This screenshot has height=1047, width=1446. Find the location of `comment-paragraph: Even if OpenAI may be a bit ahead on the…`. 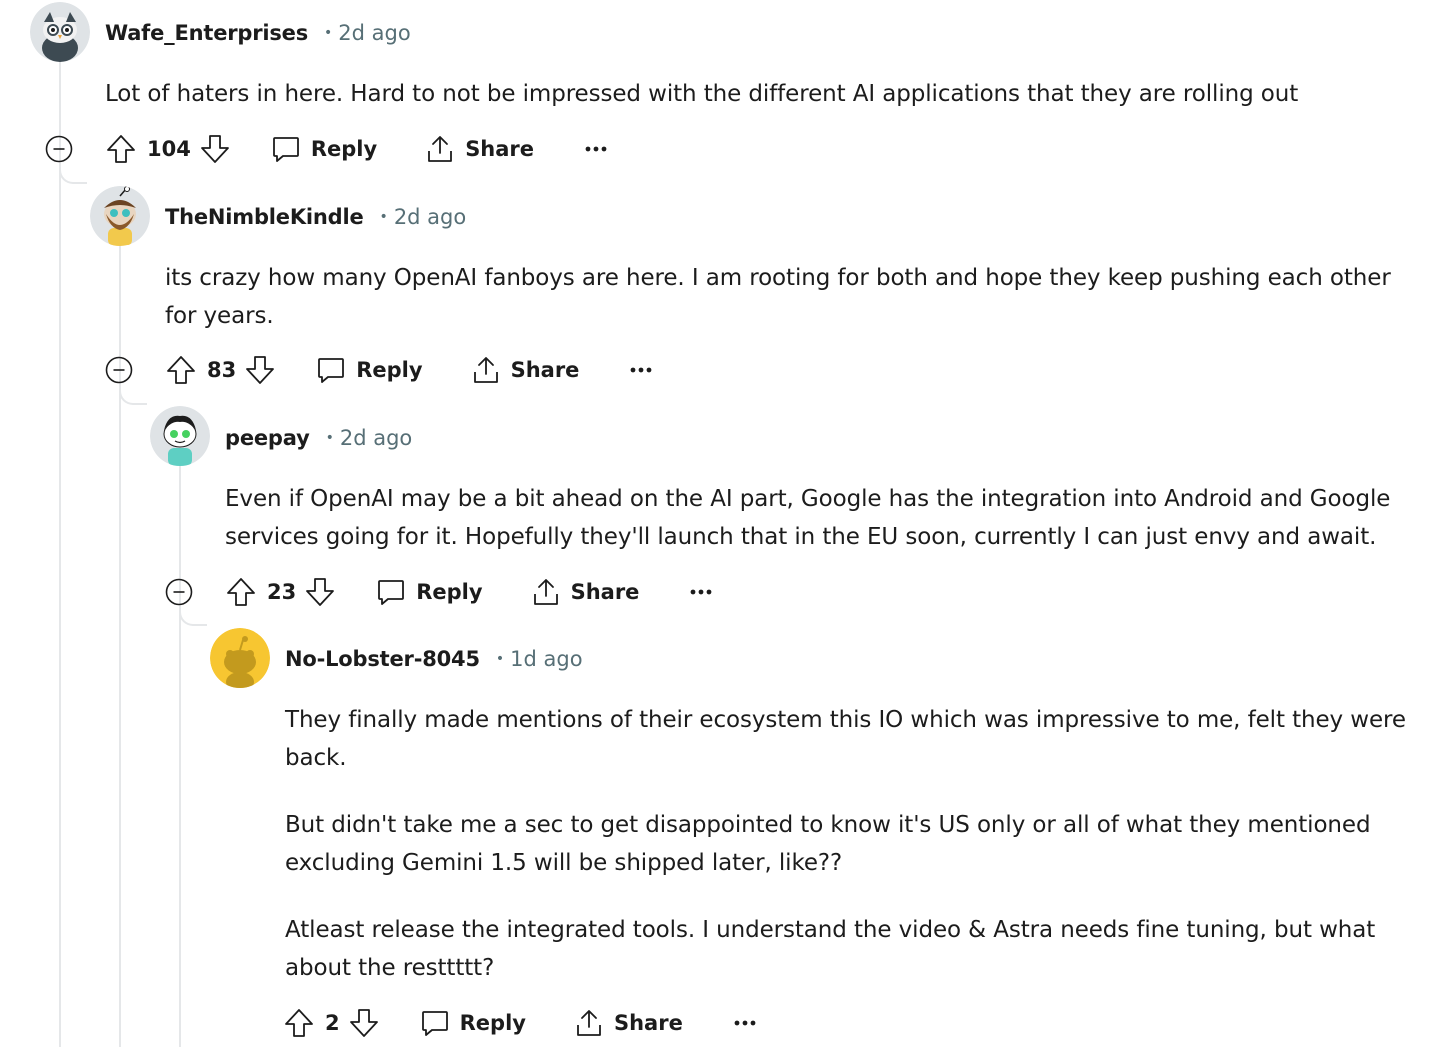

comment-paragraph: Even if OpenAI may be a bit ahead on the… is located at coordinates (808, 518).